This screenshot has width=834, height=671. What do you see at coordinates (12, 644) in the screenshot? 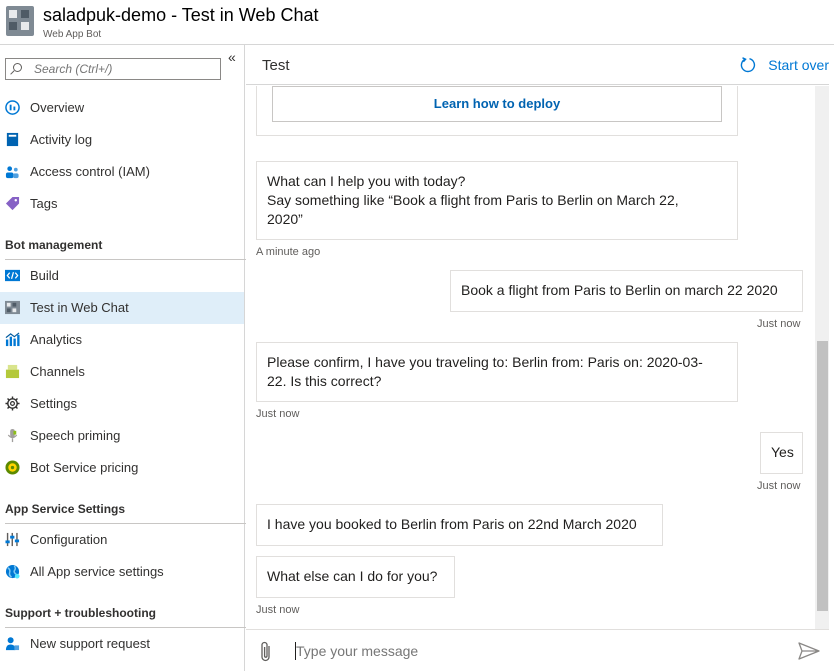
I see `person-icon` at bounding box center [12, 644].